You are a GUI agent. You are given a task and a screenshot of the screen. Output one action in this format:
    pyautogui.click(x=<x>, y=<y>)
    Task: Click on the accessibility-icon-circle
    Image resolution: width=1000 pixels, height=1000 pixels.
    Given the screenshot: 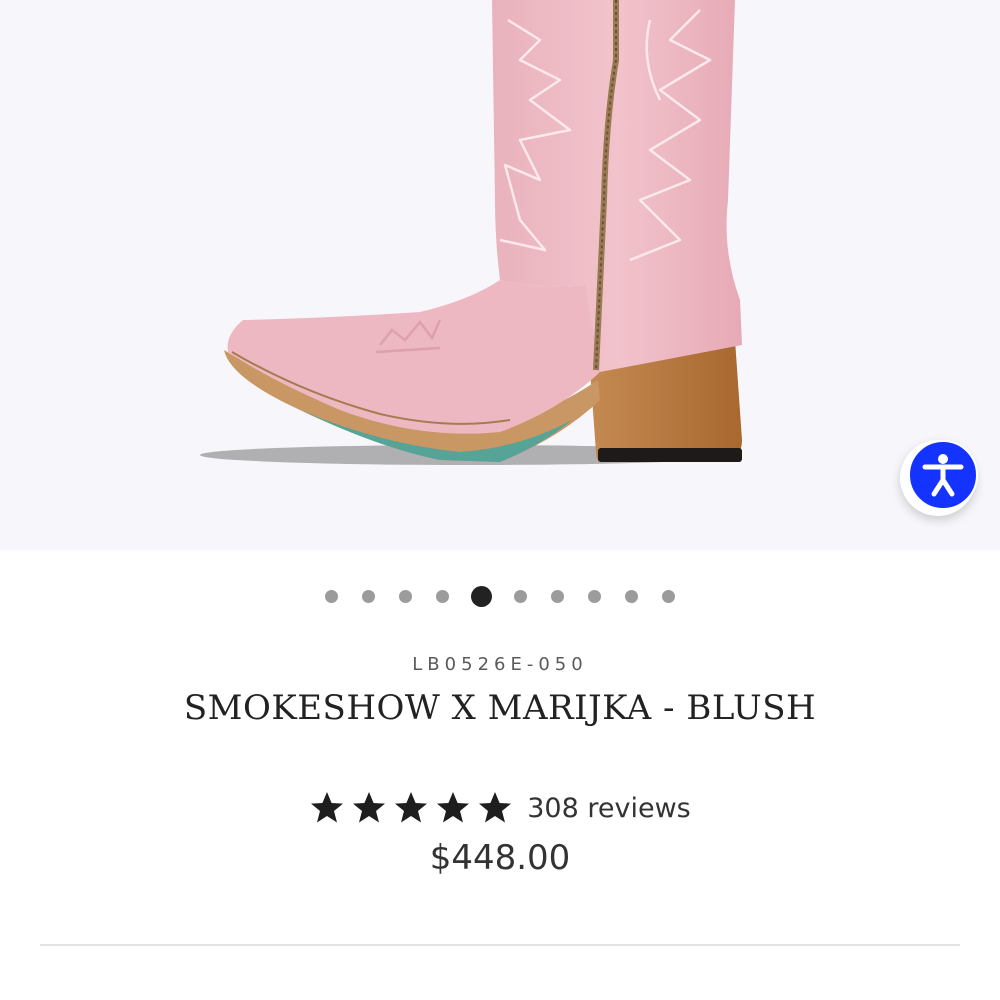 What is the action you would take?
    pyautogui.click(x=943, y=475)
    